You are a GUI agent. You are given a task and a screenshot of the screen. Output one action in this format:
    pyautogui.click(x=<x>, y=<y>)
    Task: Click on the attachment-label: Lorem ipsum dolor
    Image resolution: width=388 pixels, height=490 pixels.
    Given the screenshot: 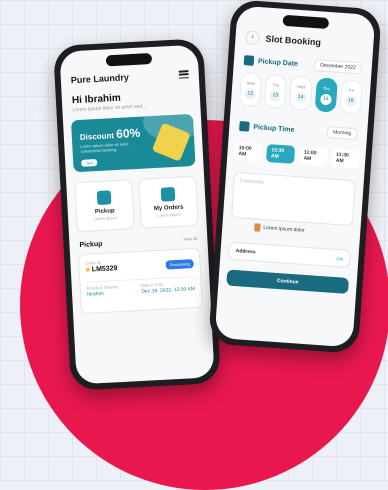 What is the action you would take?
    pyautogui.click(x=284, y=229)
    